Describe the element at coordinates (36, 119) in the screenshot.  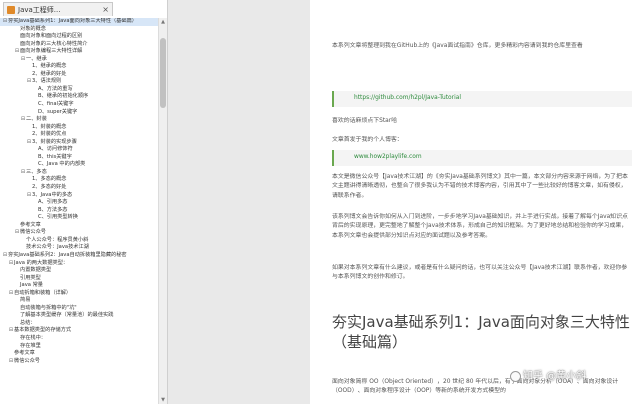
I see `tree-item-label: 二、封装` at that location.